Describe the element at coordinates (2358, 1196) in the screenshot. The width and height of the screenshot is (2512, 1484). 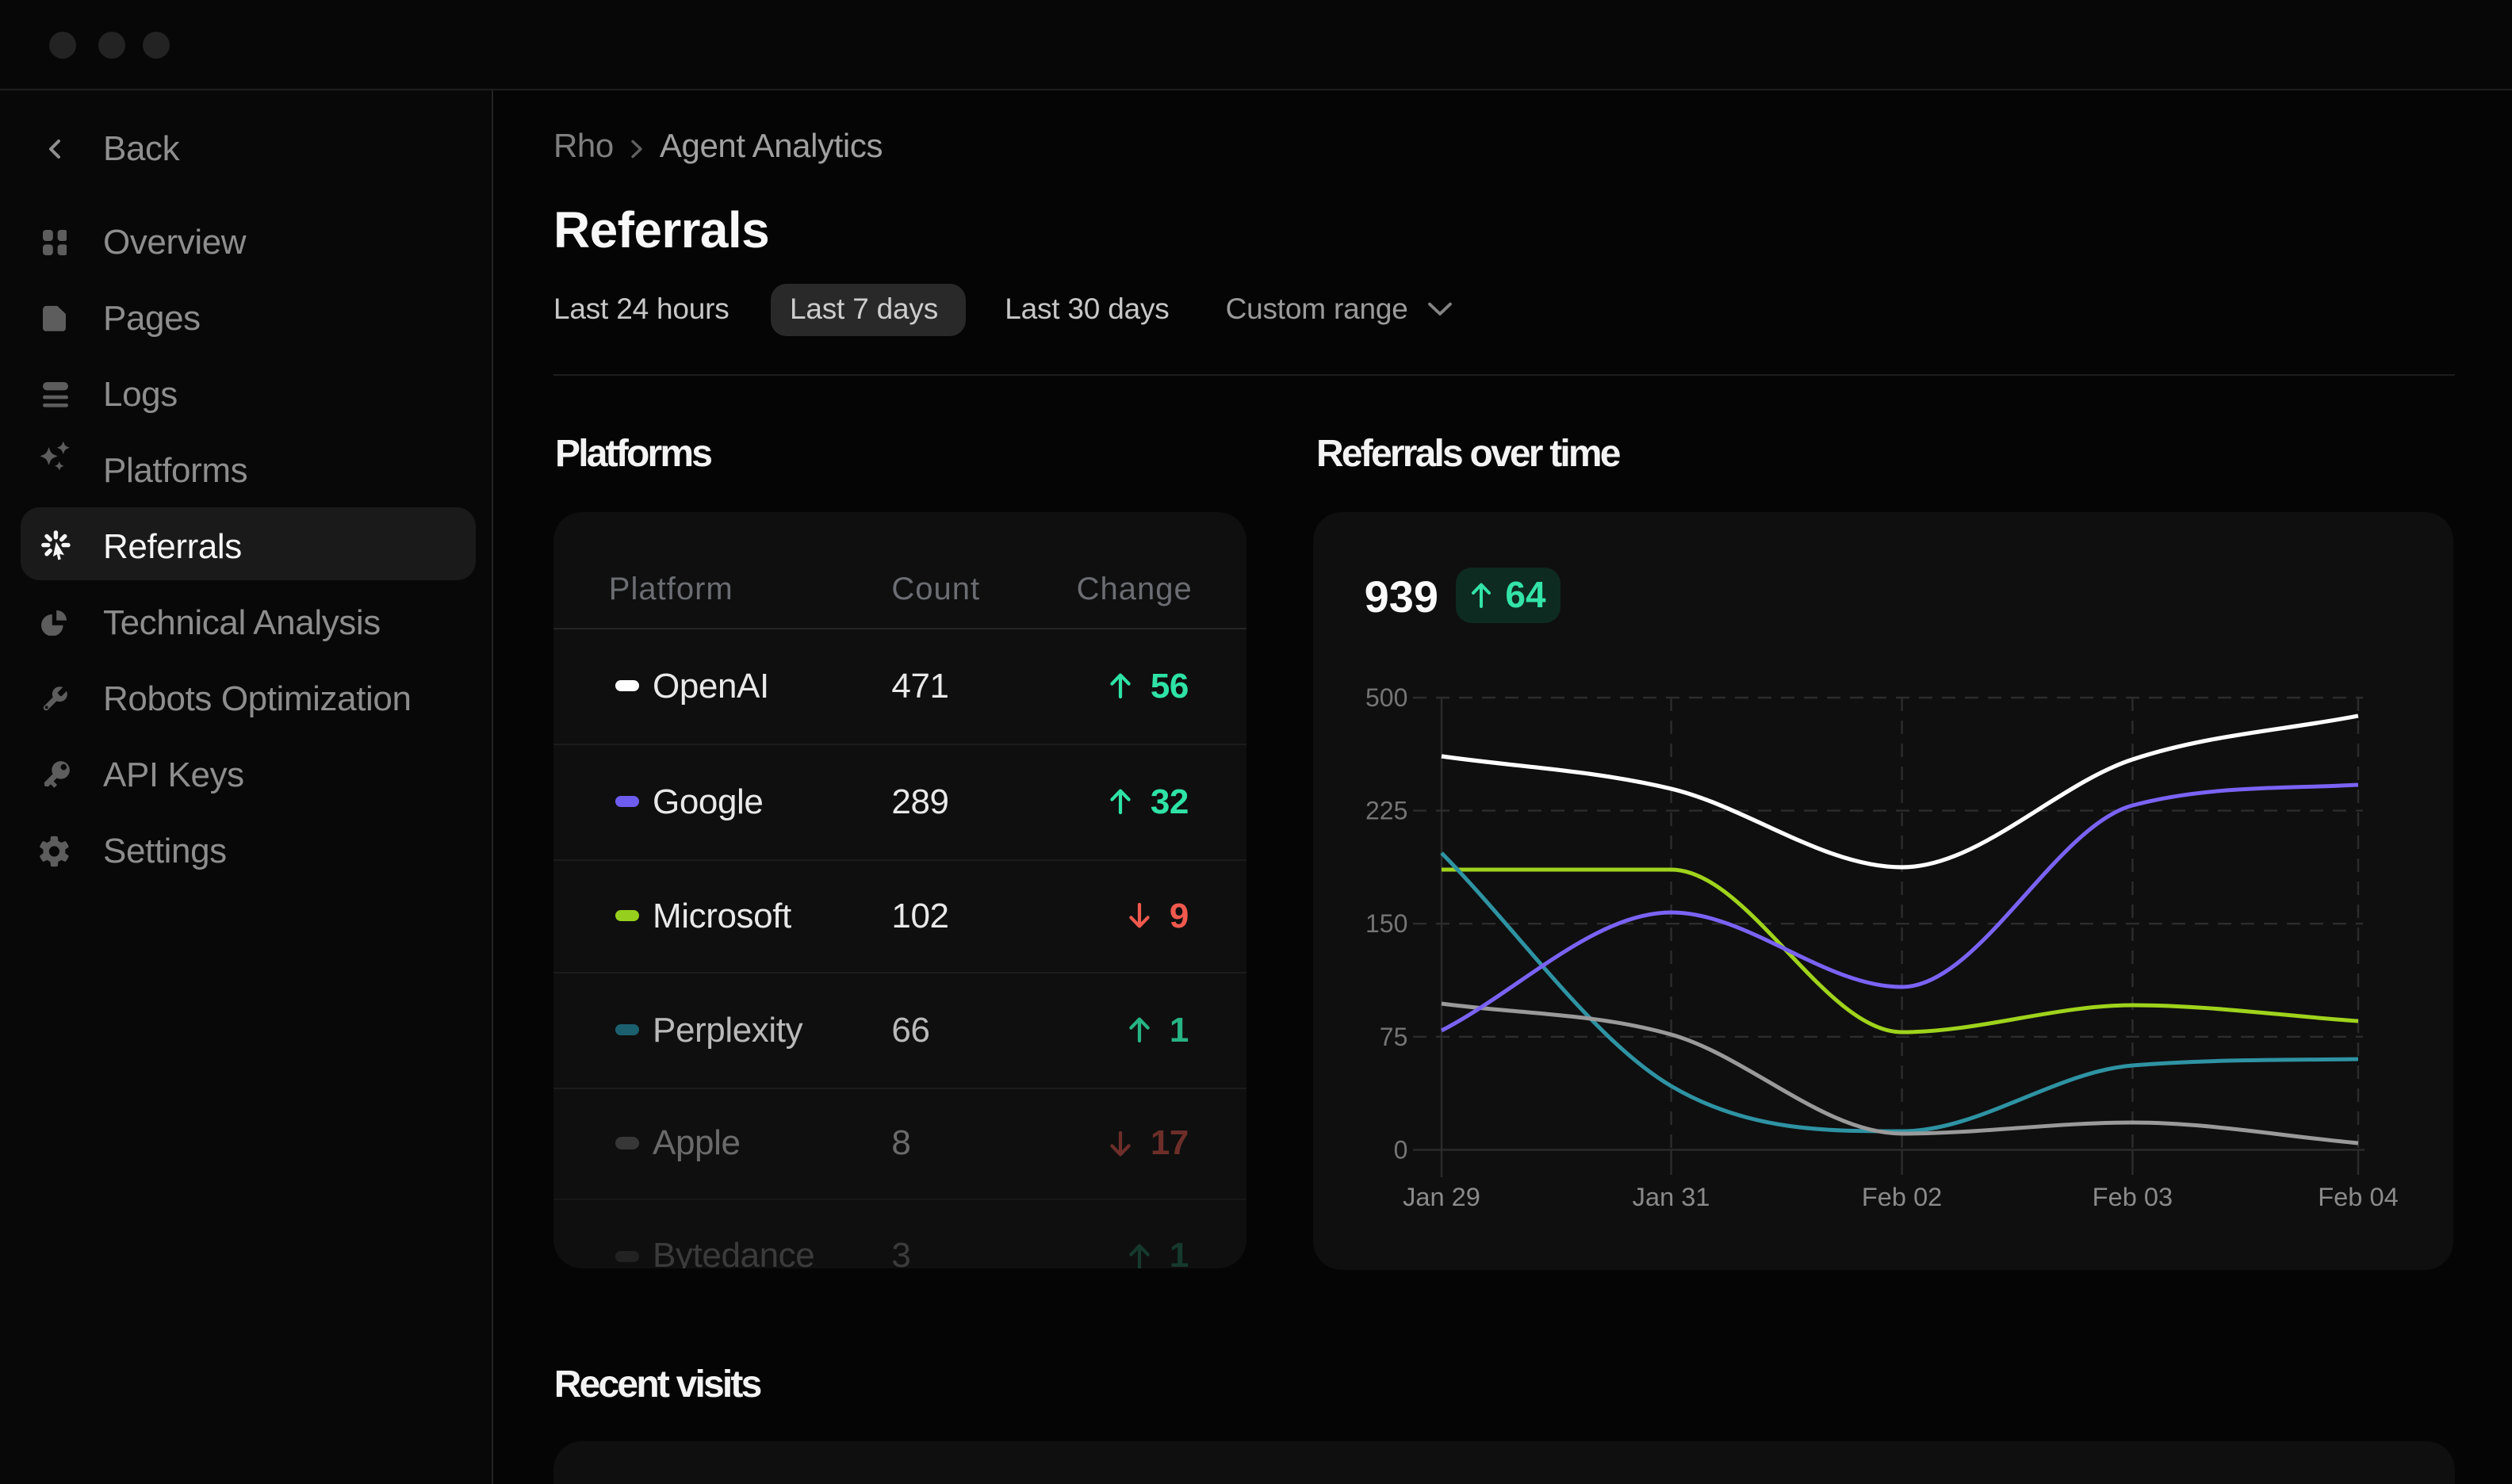
I see `svg-text: Feb 04` at that location.